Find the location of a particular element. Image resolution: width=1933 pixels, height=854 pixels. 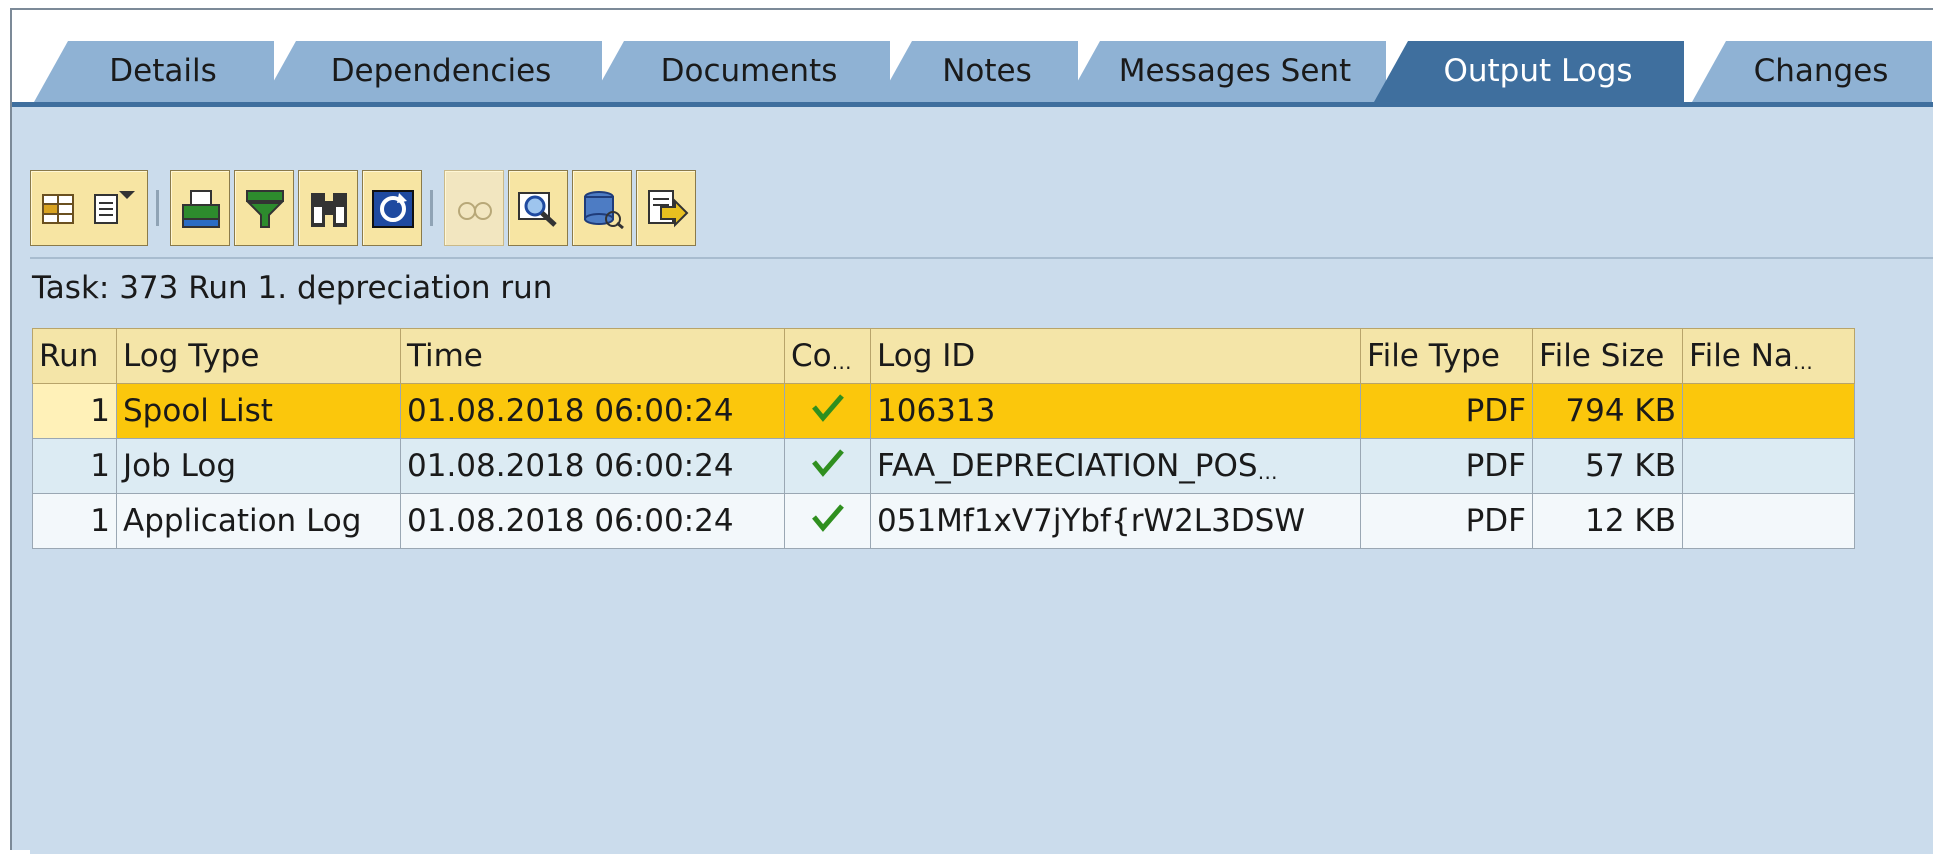

tab-label: Output Logs is located at coordinates (1538, 71).